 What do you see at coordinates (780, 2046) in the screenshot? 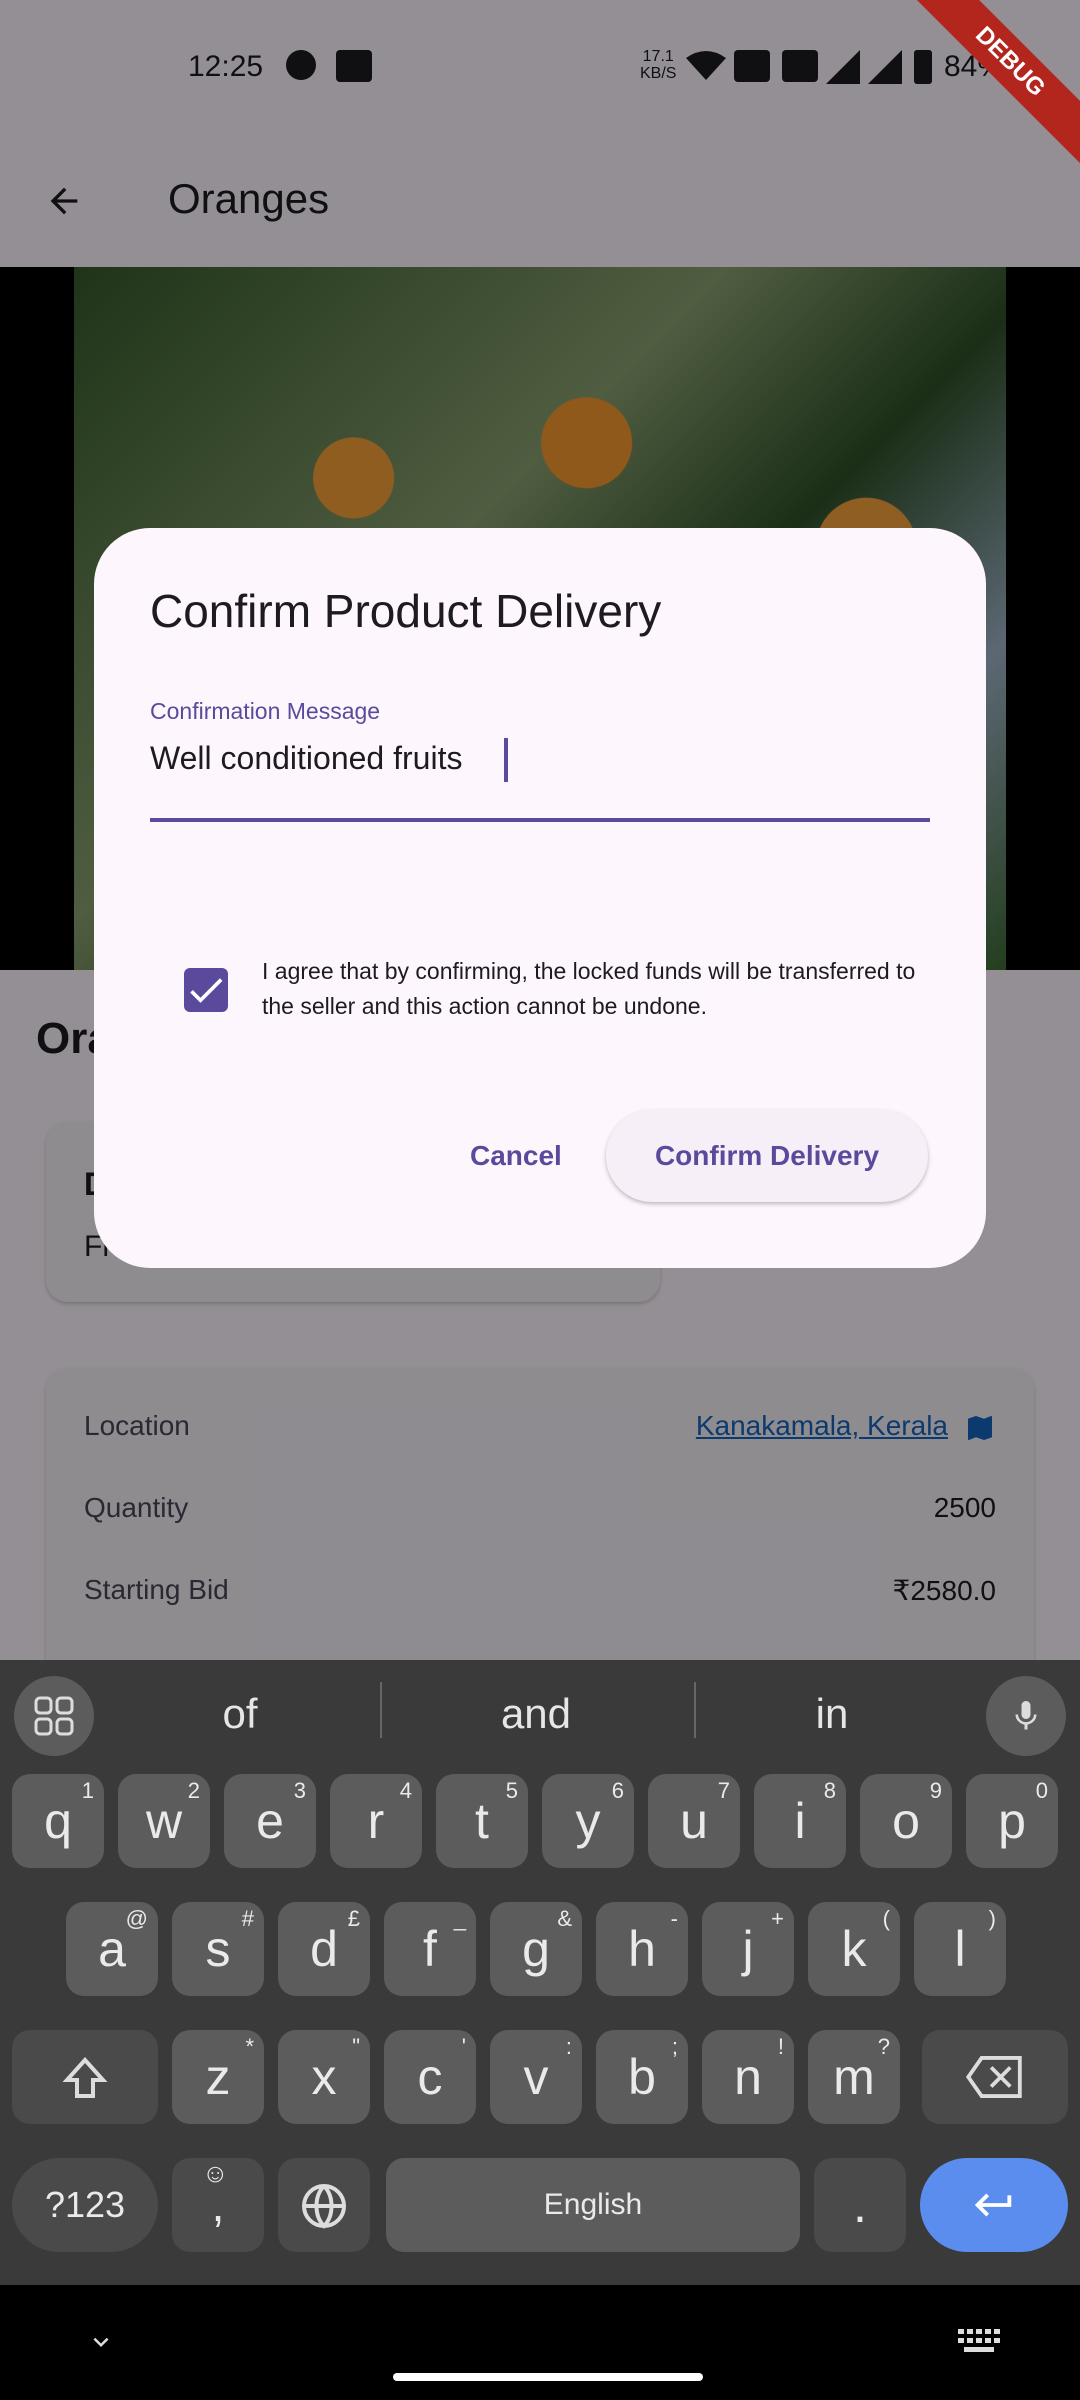
I see `key-secondary-label: !` at bounding box center [780, 2046].